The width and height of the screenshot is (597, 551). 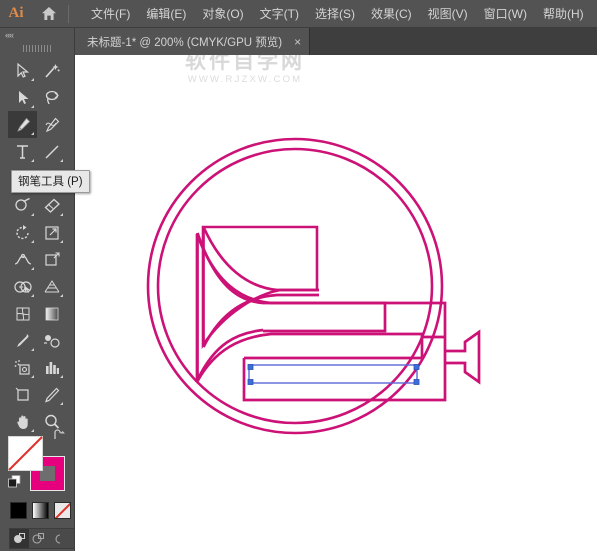 I want to click on line-segment-tool, so click(x=51, y=151).